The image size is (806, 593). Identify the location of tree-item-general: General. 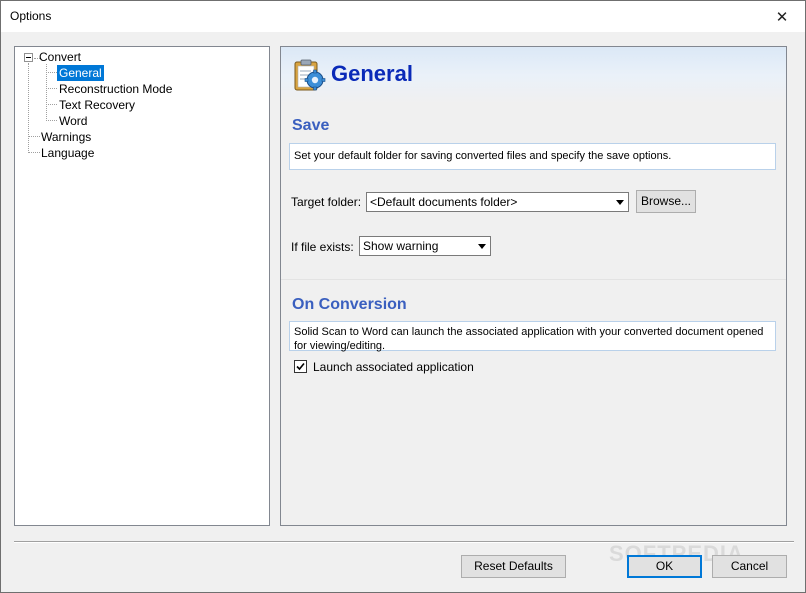
(80, 73).